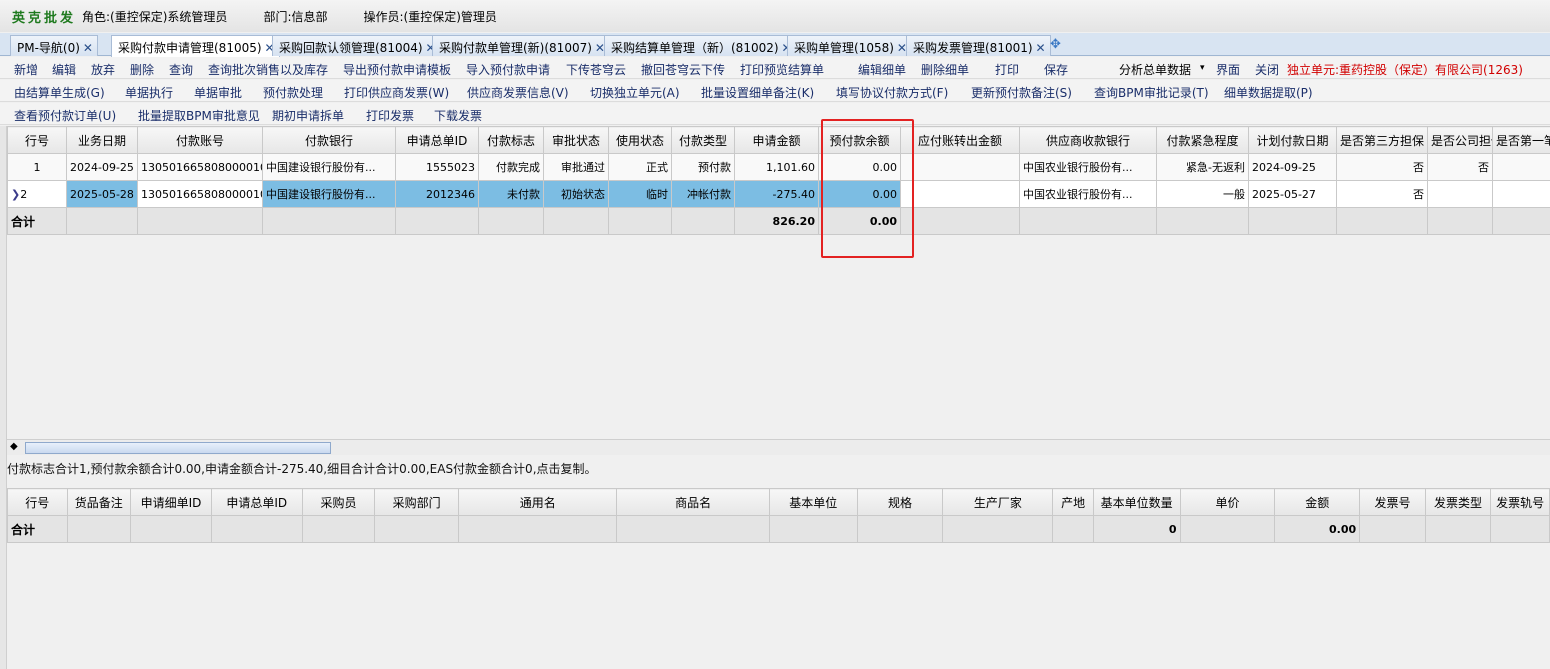 This screenshot has width=1550, height=669. What do you see at coordinates (576, 140) in the screenshot?
I see `column-header: 审批状态` at bounding box center [576, 140].